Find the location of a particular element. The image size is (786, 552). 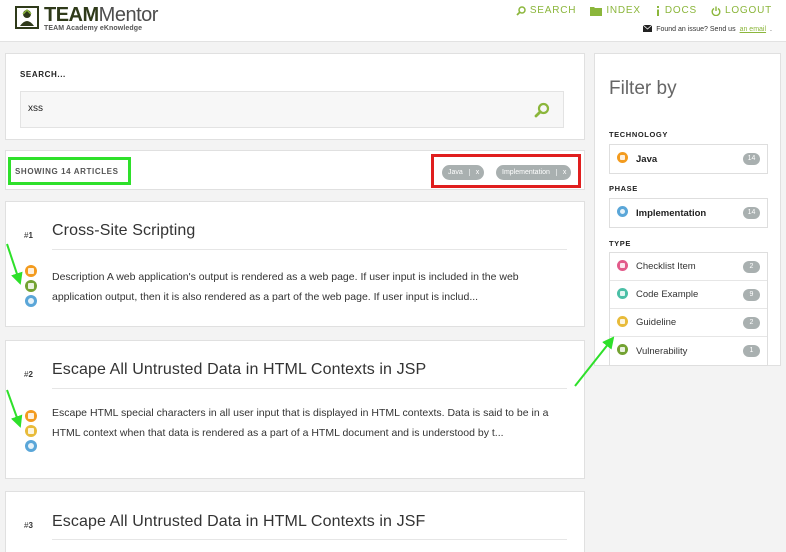

type-label: TYPE is located at coordinates (620, 243).